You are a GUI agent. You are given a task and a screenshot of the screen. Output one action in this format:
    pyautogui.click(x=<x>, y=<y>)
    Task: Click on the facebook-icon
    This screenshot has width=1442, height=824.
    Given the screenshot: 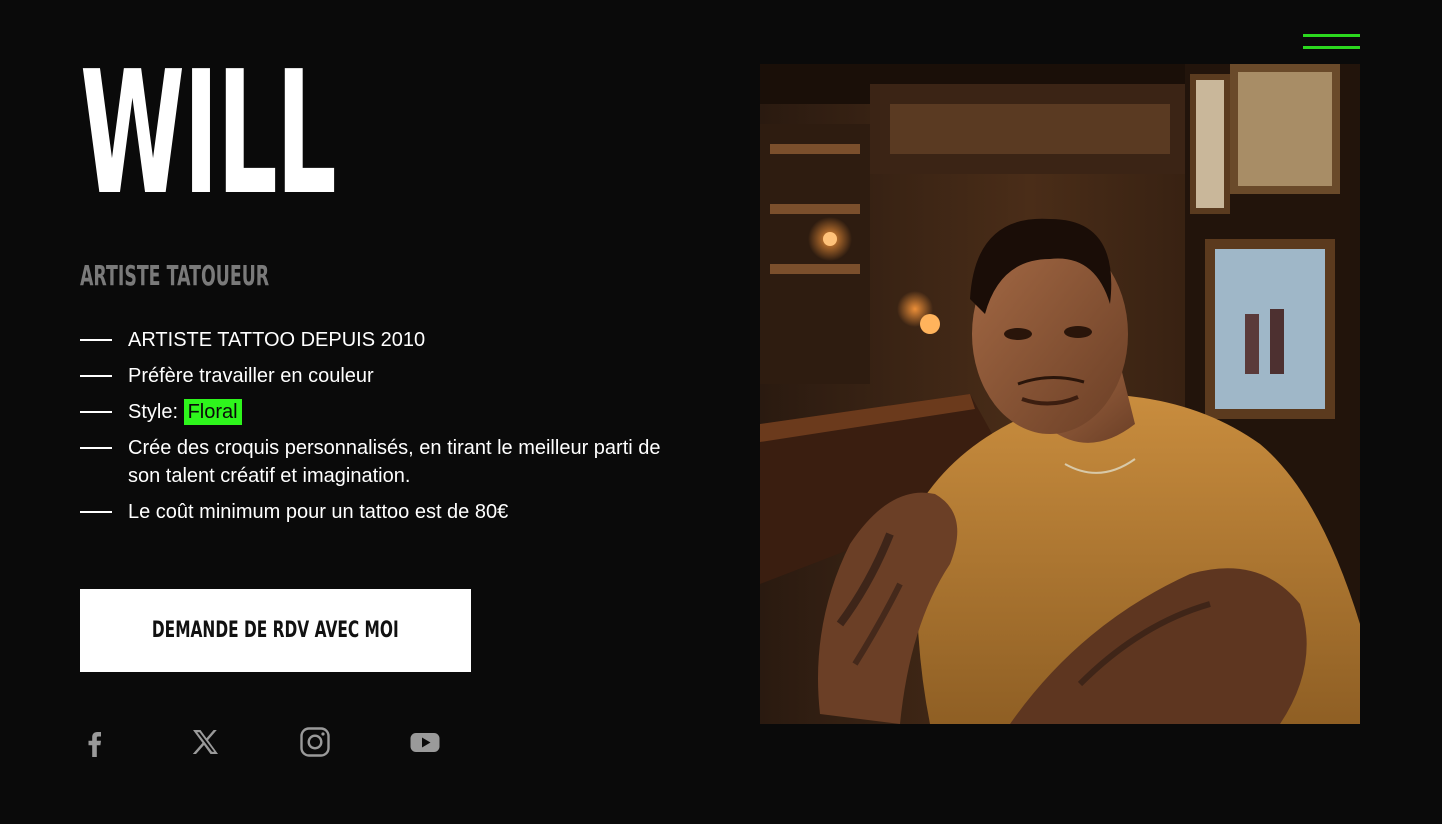 What is the action you would take?
    pyautogui.click(x=95, y=742)
    